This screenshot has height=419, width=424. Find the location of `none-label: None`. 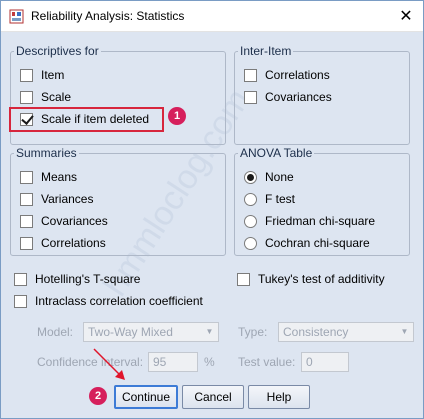

none-label: None is located at coordinates (279, 177).